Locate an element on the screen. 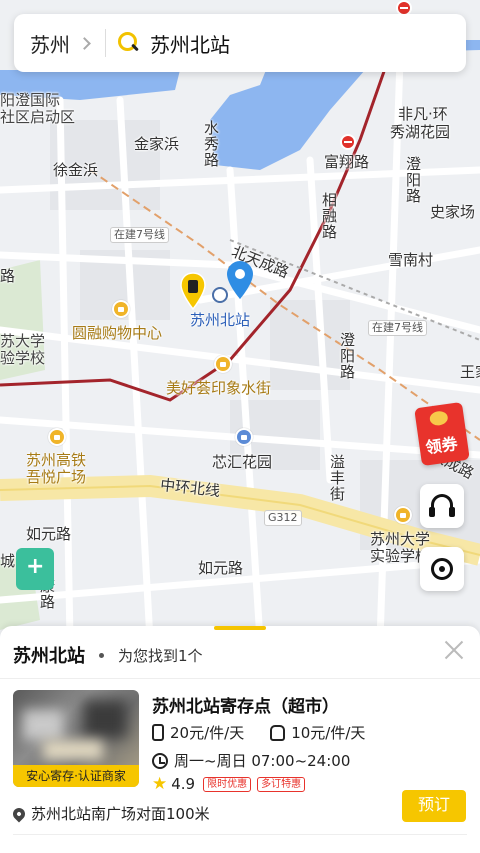 This screenshot has height=853, width=480. coupon-label: 领券 is located at coordinates (441, 446).